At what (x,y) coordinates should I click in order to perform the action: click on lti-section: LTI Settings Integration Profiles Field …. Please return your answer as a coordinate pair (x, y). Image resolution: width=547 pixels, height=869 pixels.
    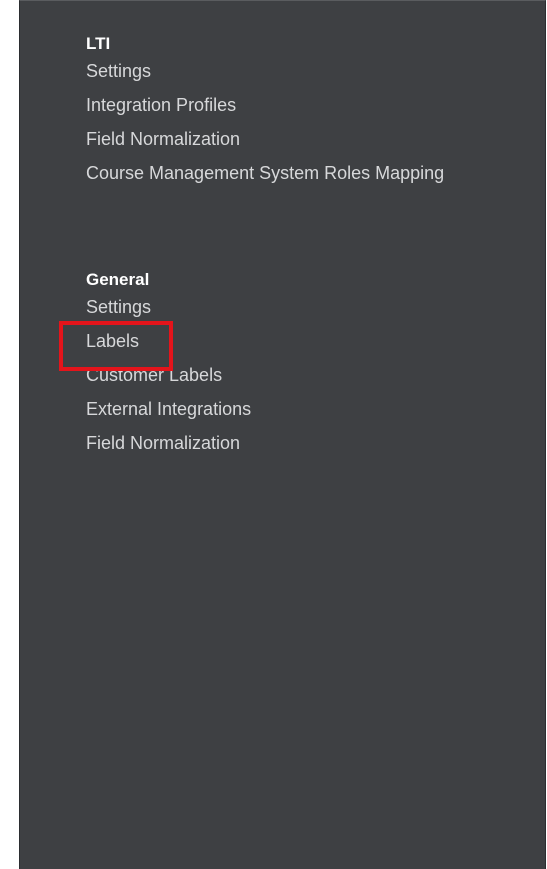
    Looking at the image, I should click on (296, 113).